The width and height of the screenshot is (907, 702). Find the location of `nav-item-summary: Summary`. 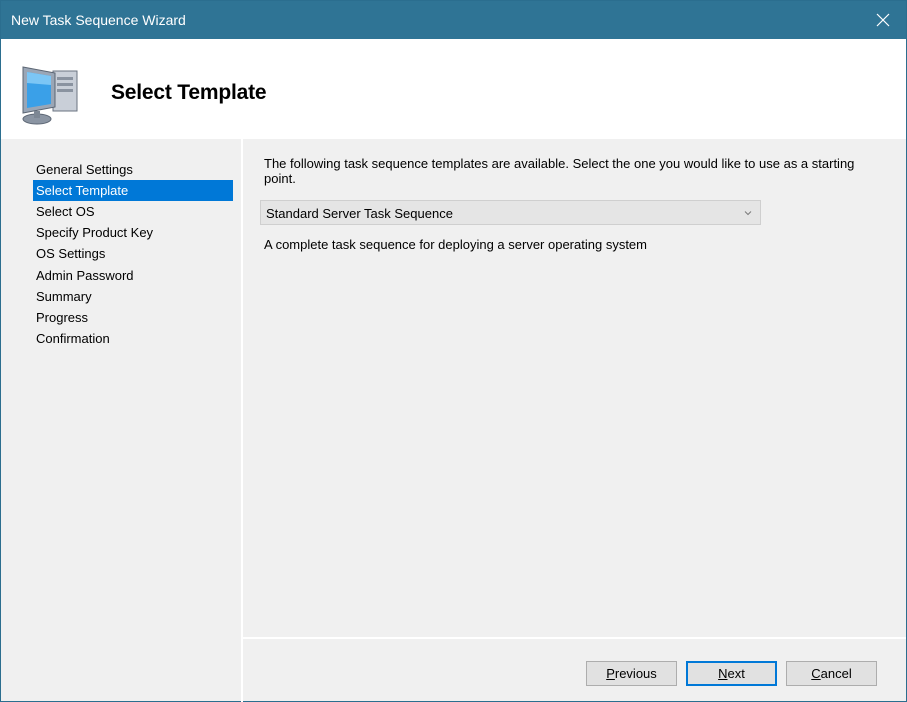

nav-item-summary: Summary is located at coordinates (133, 296).